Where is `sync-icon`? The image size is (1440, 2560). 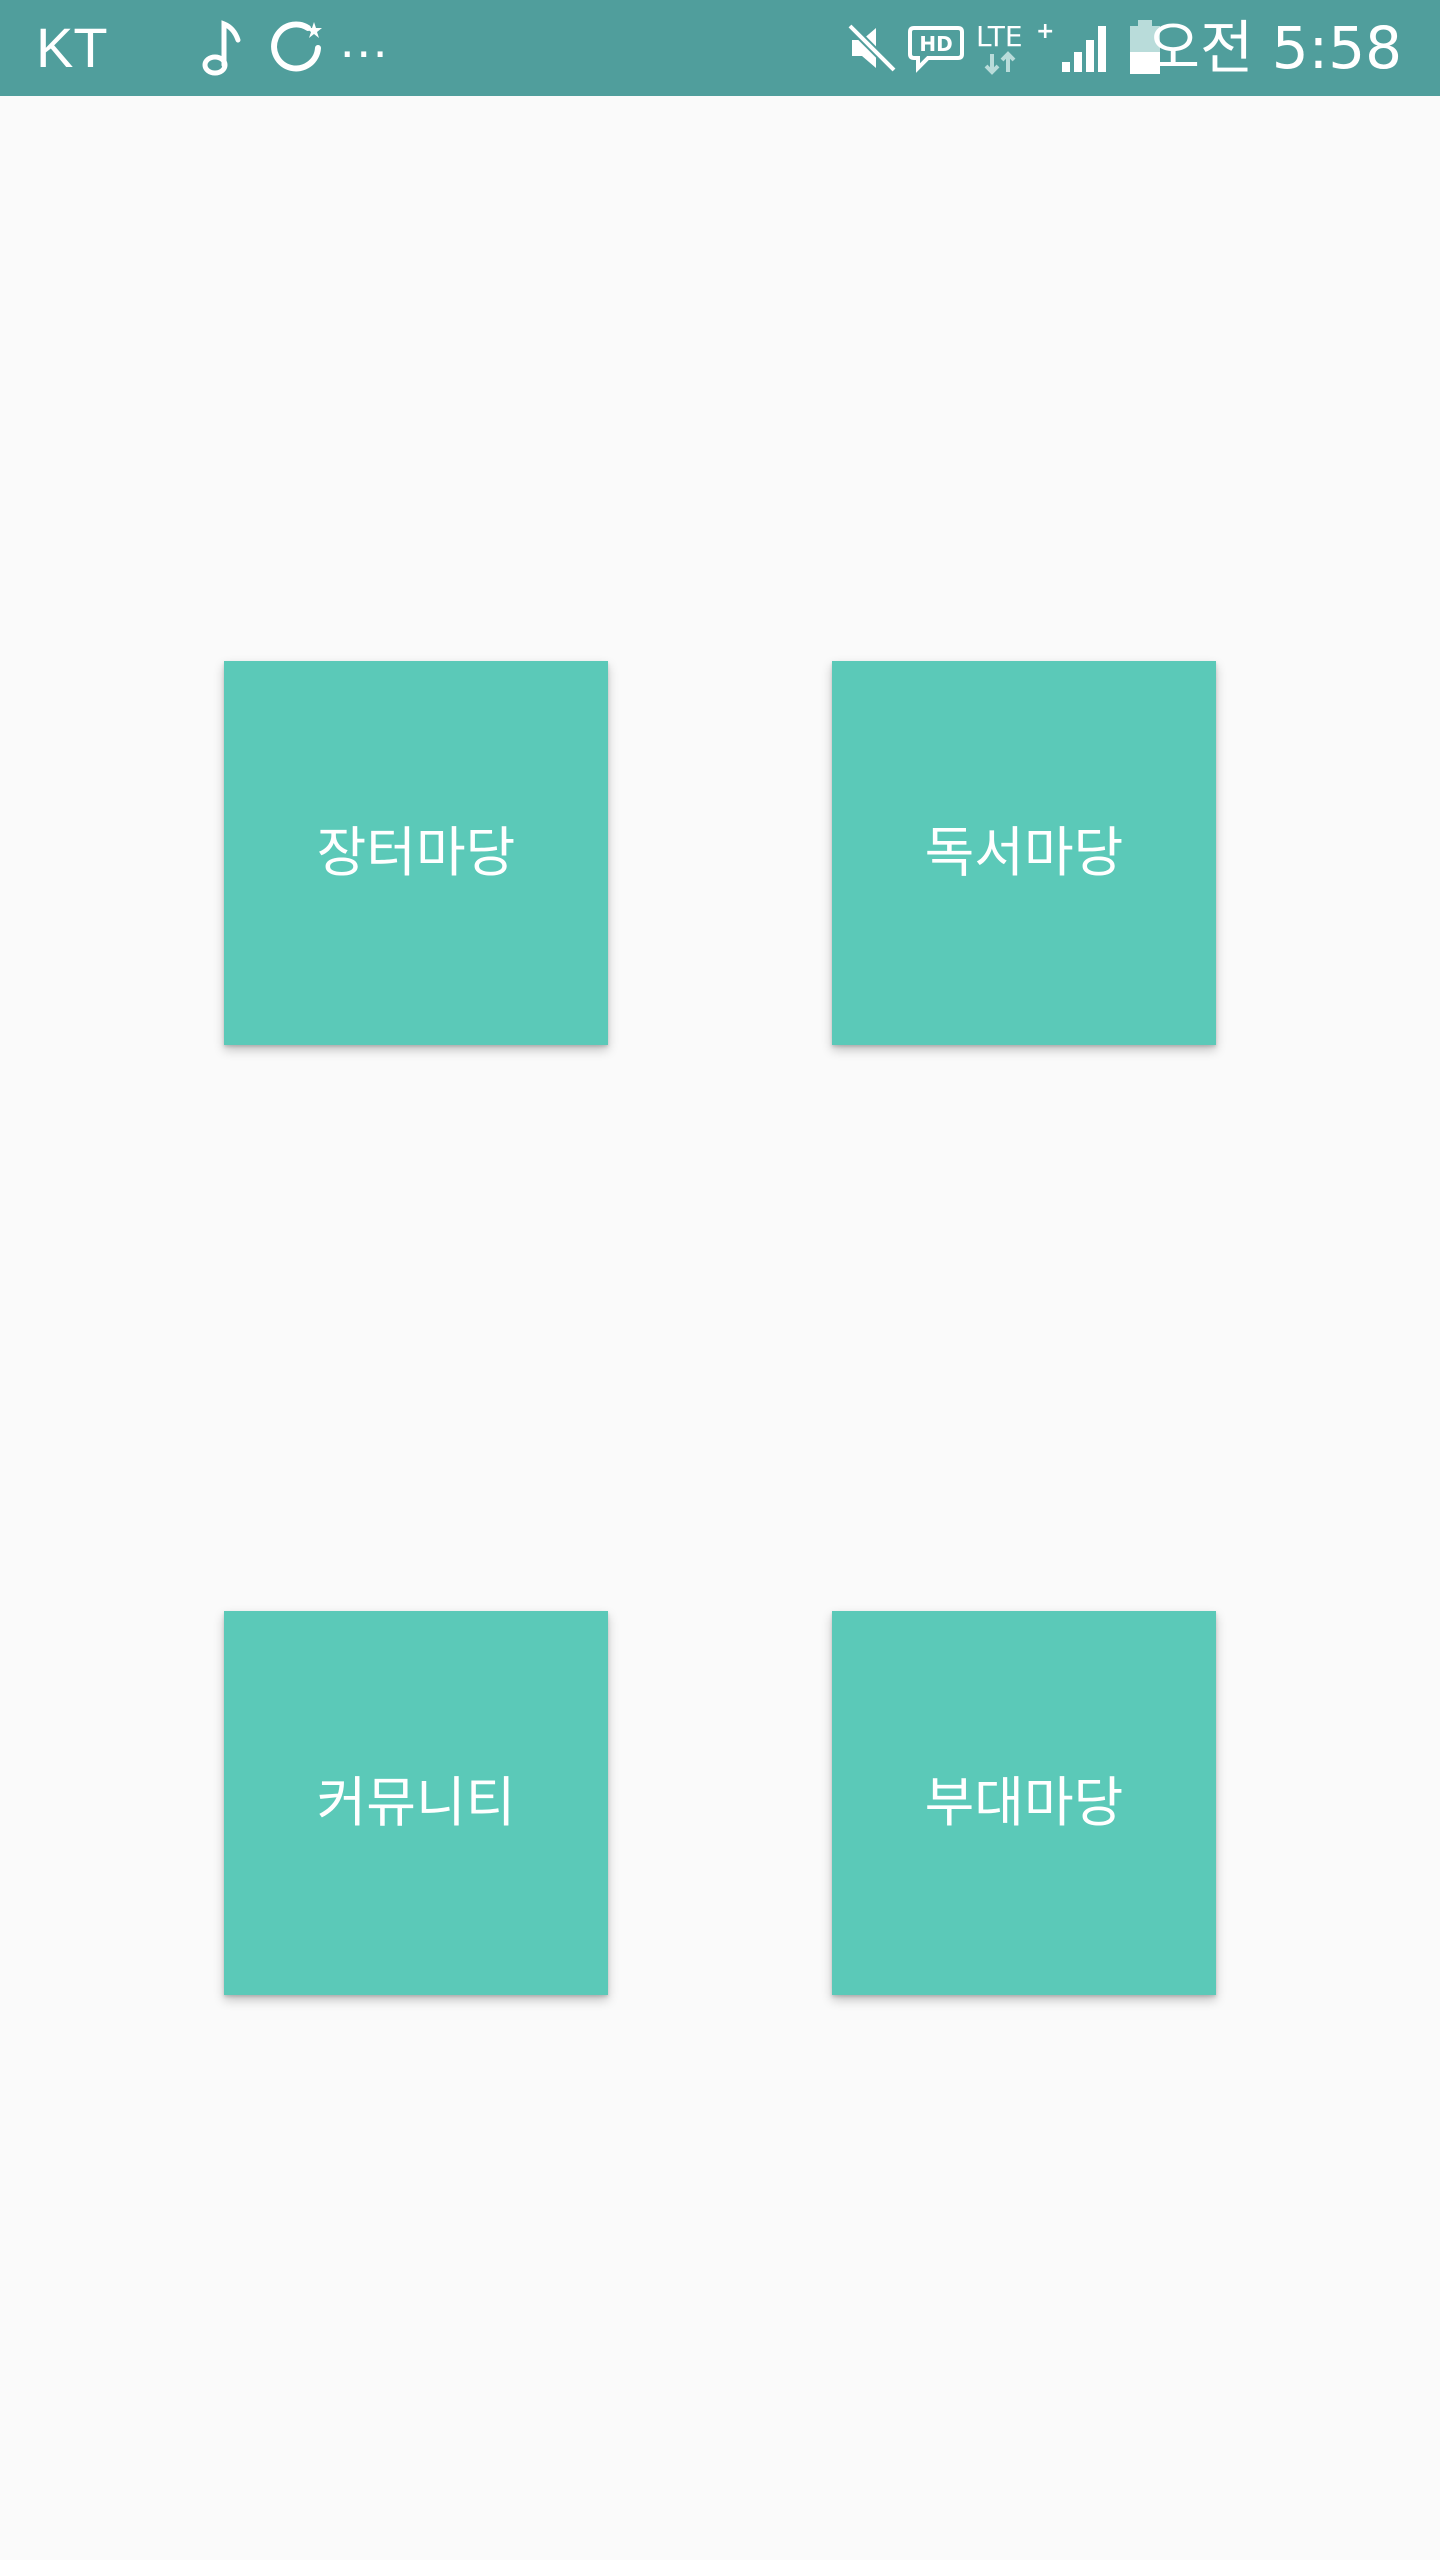 sync-icon is located at coordinates (296, 46).